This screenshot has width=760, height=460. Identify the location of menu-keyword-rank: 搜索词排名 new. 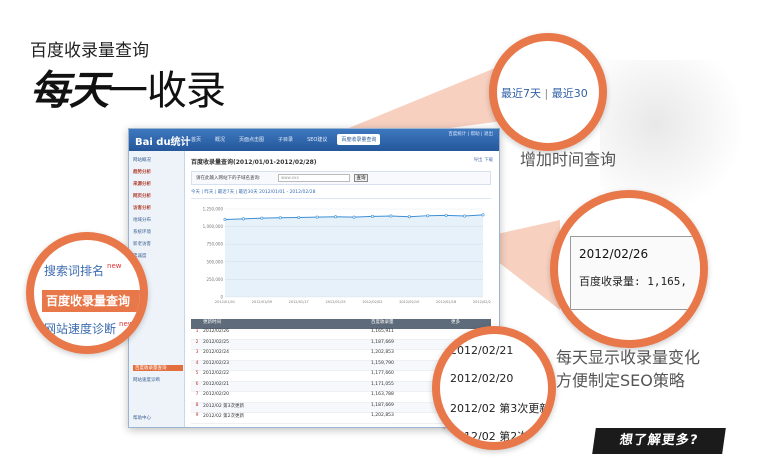
(82, 270).